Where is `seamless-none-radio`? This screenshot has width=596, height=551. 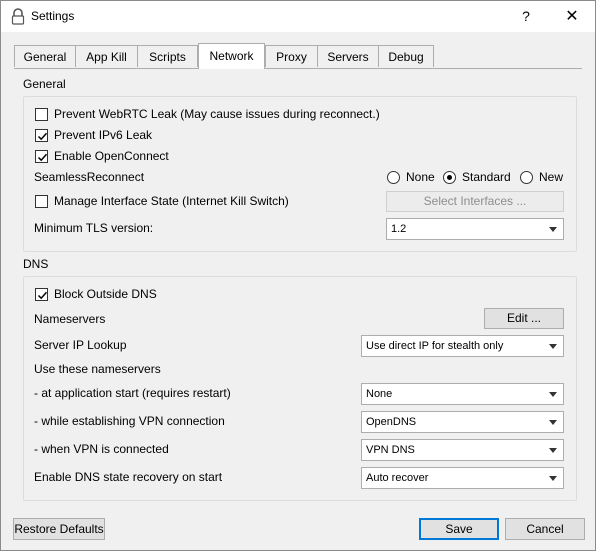 seamless-none-radio is located at coordinates (393, 177).